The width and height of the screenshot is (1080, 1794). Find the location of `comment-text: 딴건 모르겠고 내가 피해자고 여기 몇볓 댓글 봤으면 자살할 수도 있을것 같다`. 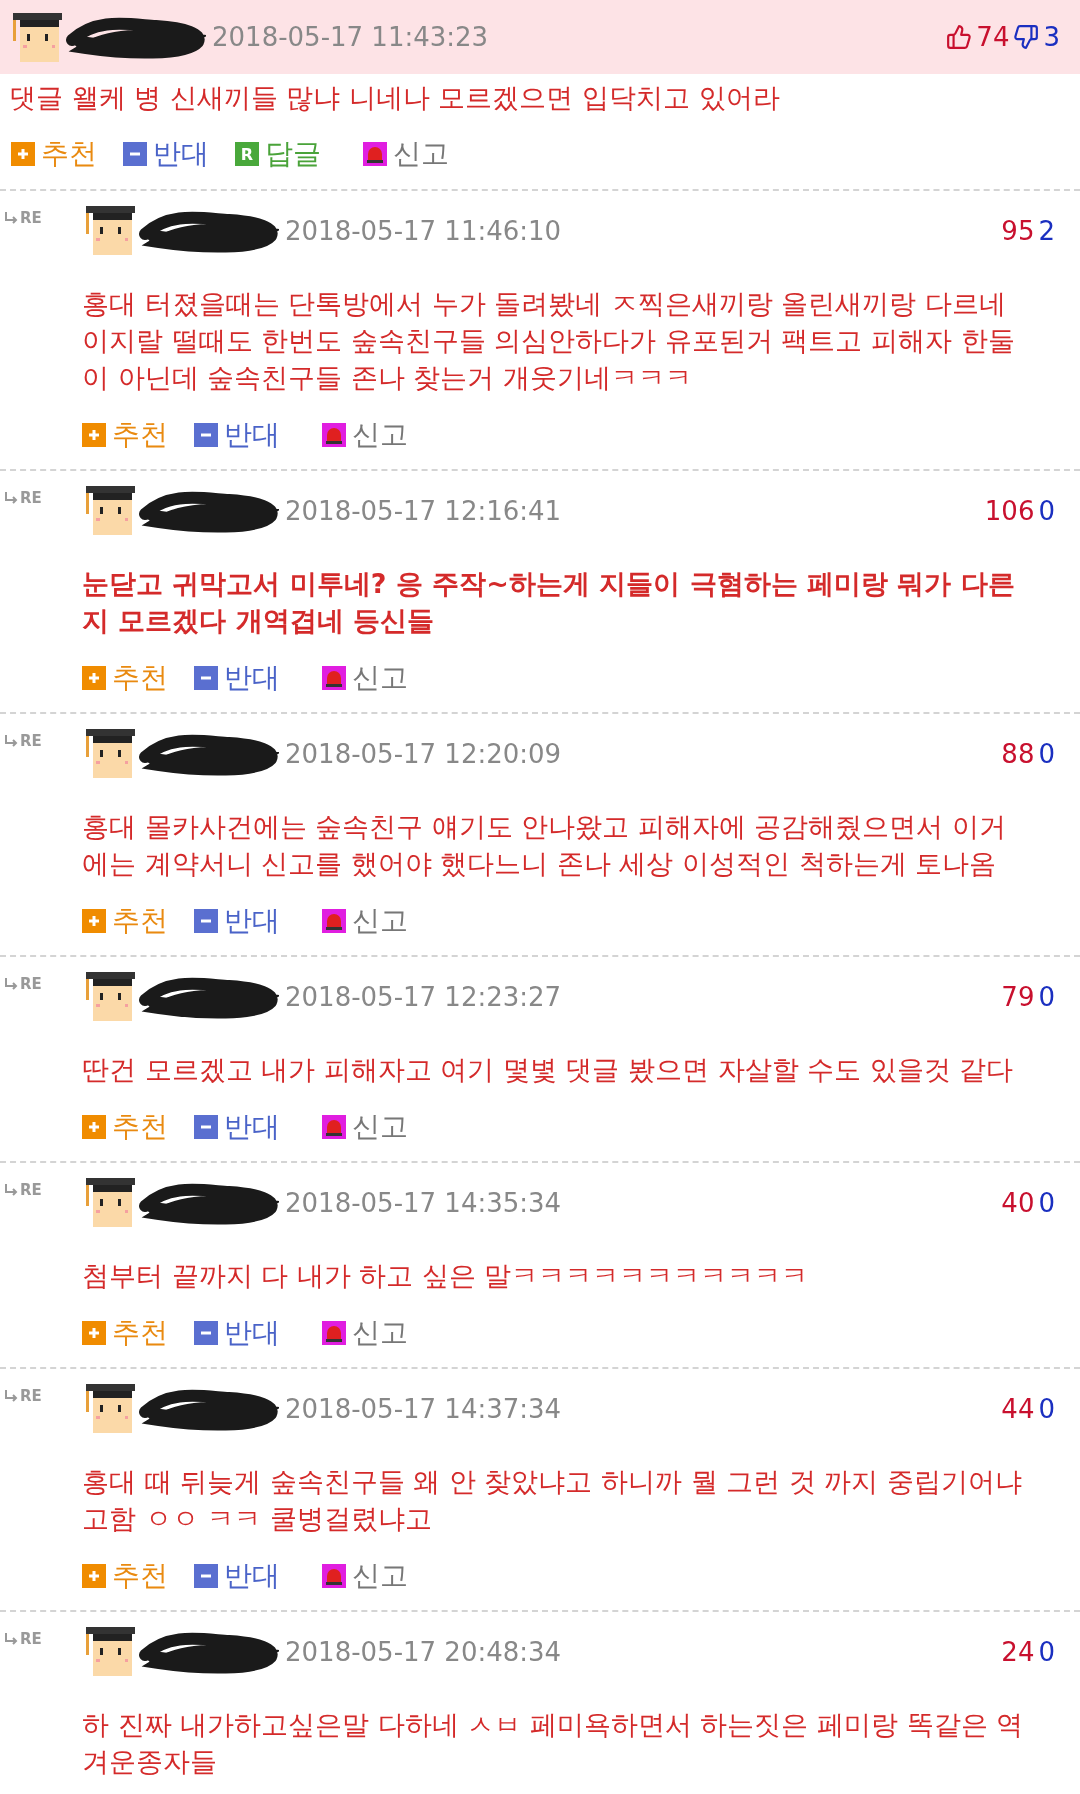

comment-text: 딴건 모르겠고 내가 피해자고 여기 몇볓 댓글 봤으면 자살할 수도 있을것 같다 is located at coordinates (548, 1070).